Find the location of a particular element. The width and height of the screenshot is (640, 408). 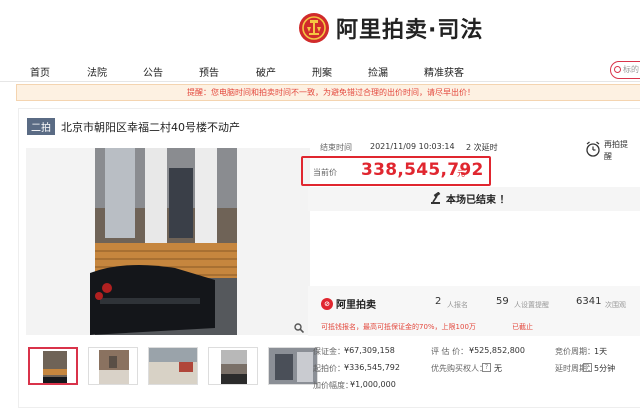

extension-count: 2 次延时 is located at coordinates (482, 147).